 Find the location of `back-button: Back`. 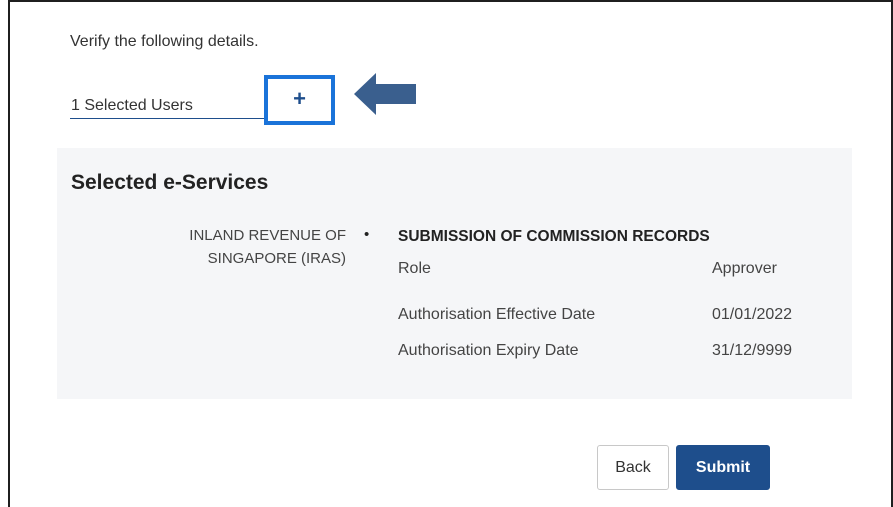

back-button: Back is located at coordinates (633, 467).